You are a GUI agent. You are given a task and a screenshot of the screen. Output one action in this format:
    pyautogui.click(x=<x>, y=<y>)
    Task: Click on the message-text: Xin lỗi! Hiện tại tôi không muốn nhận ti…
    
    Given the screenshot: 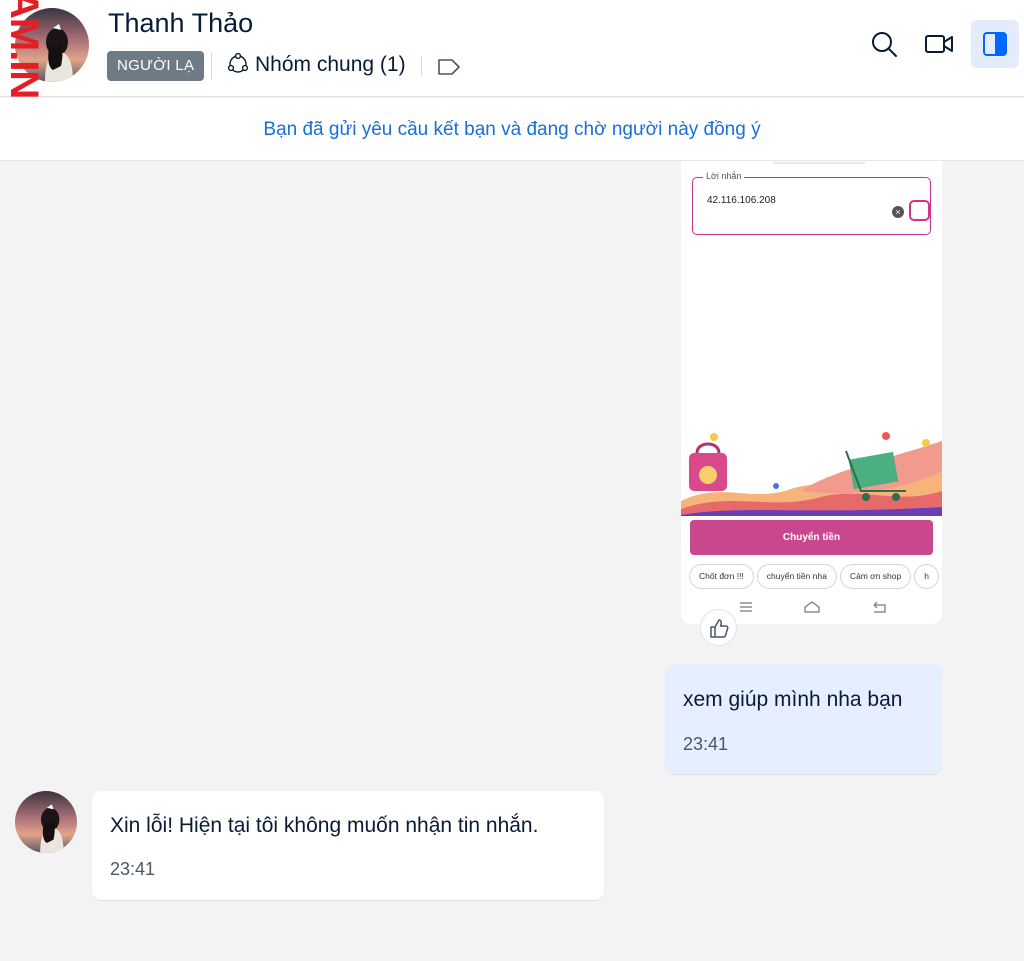 What is the action you would take?
    pyautogui.click(x=324, y=825)
    